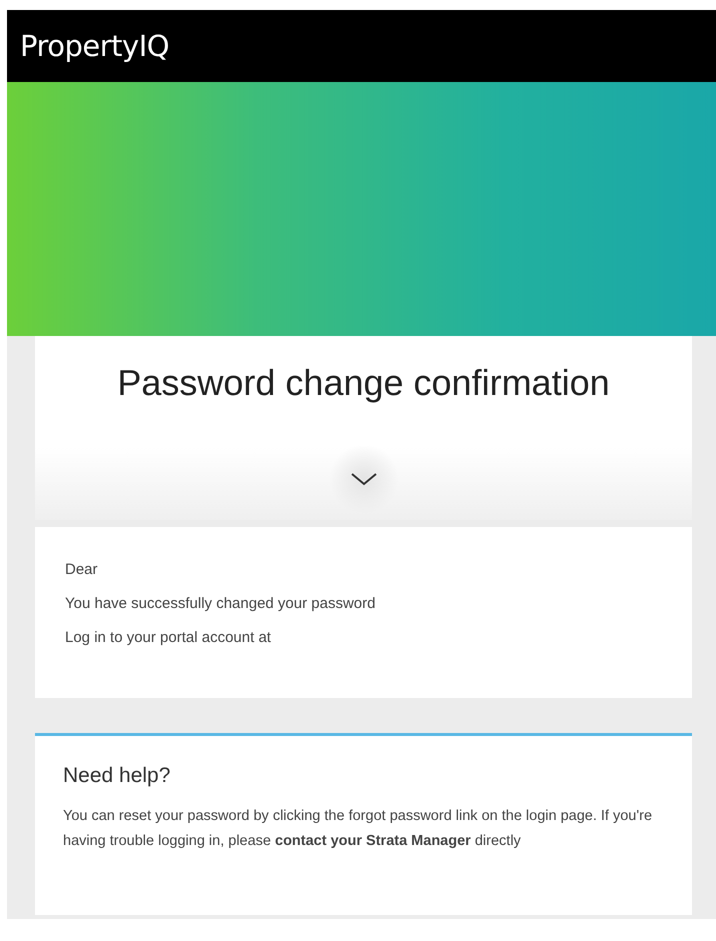  Describe the element at coordinates (117, 776) in the screenshot. I see `help-title: Need help?` at that location.